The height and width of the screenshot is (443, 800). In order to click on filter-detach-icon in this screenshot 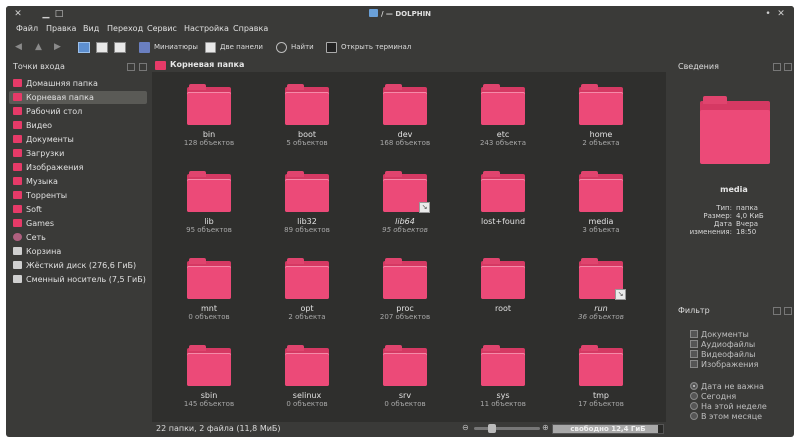, I will do `click(777, 311)`.